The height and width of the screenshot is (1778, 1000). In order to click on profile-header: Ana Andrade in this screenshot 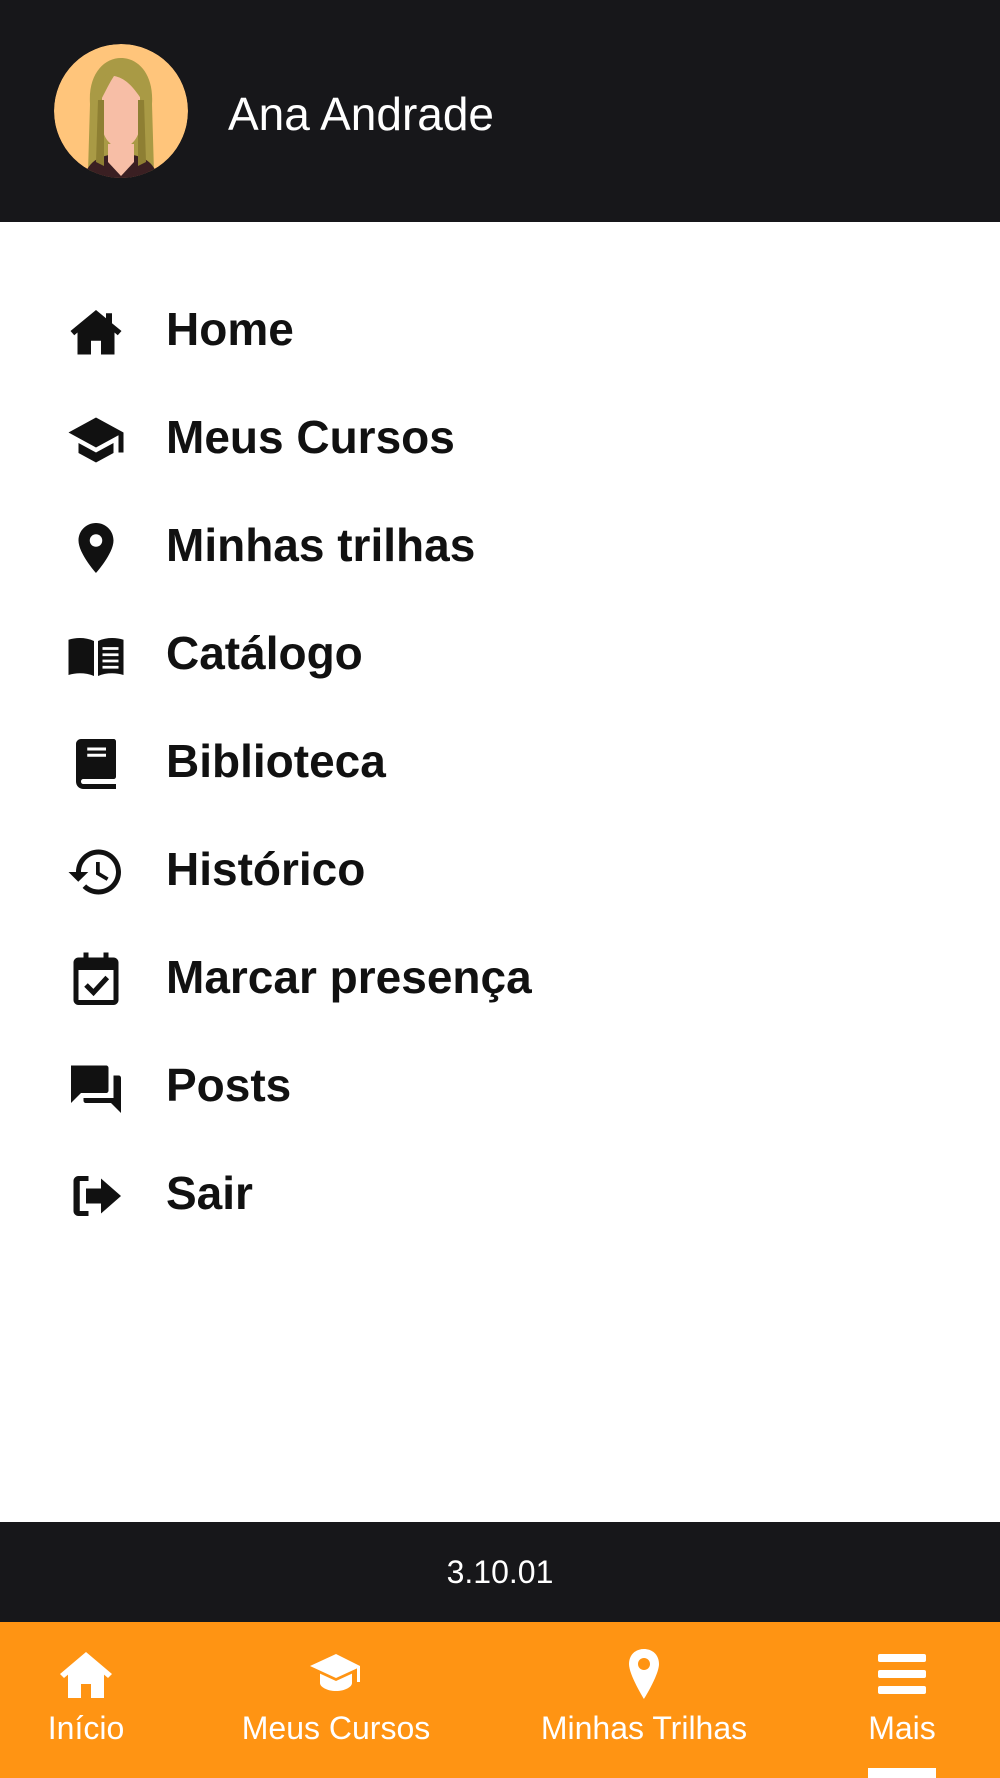, I will do `click(500, 111)`.